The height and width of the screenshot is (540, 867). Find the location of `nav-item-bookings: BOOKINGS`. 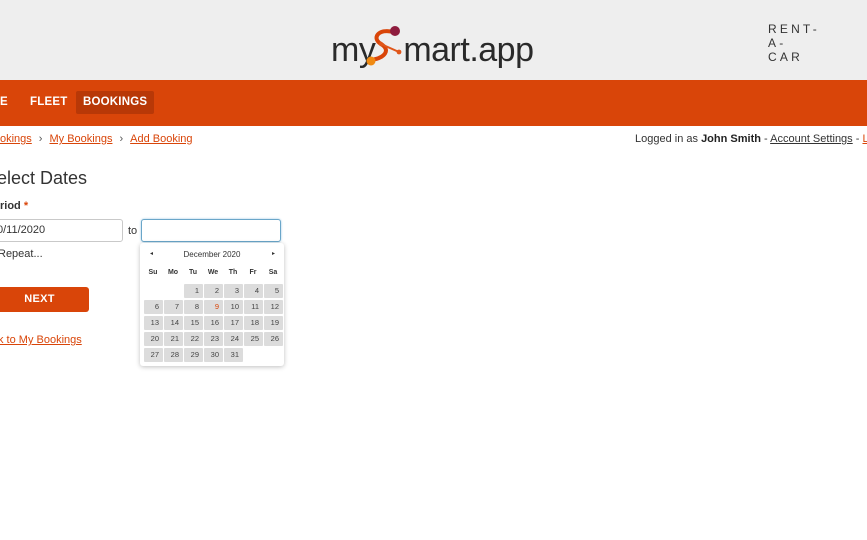

nav-item-bookings: BOOKINGS is located at coordinates (115, 102).